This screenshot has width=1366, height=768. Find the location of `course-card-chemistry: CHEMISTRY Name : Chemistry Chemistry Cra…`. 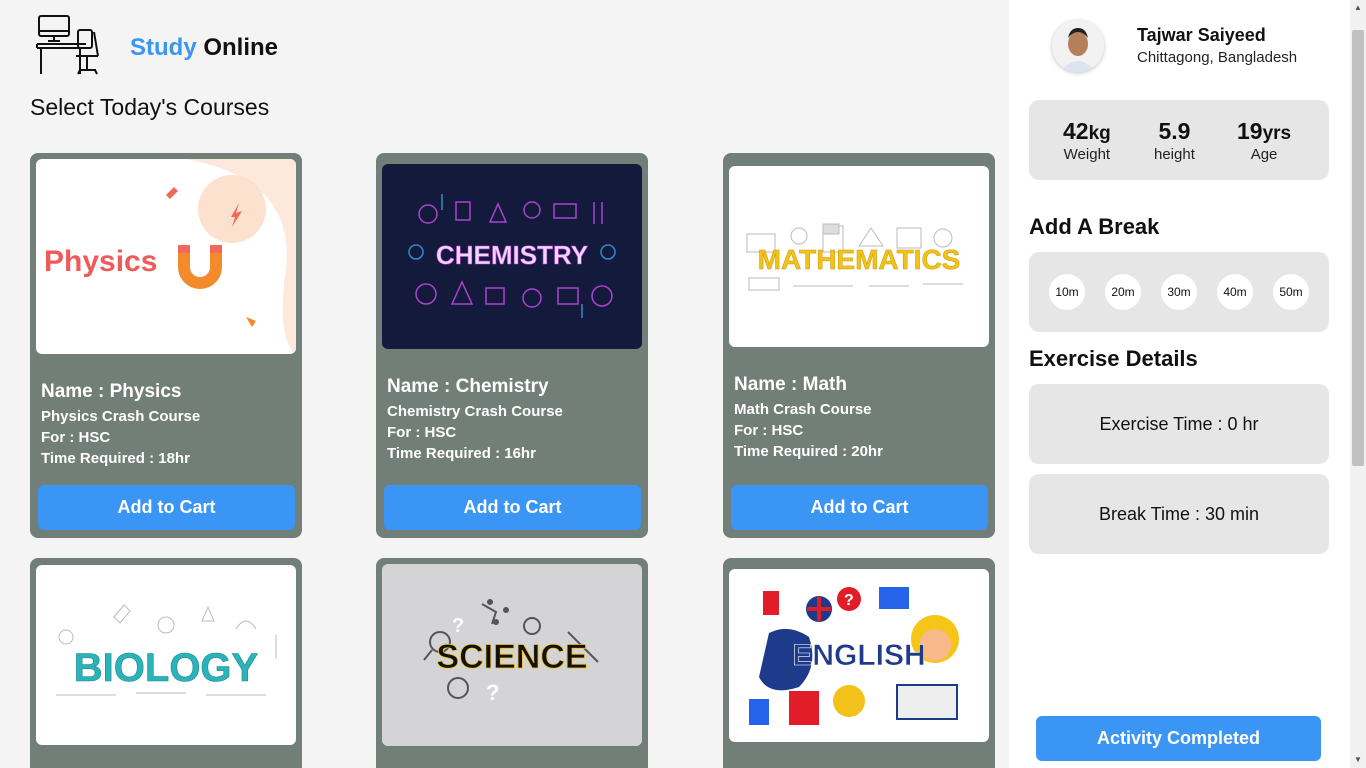

course-card-chemistry: CHEMISTRY Name : Chemistry Chemistry Cra… is located at coordinates (512, 345).